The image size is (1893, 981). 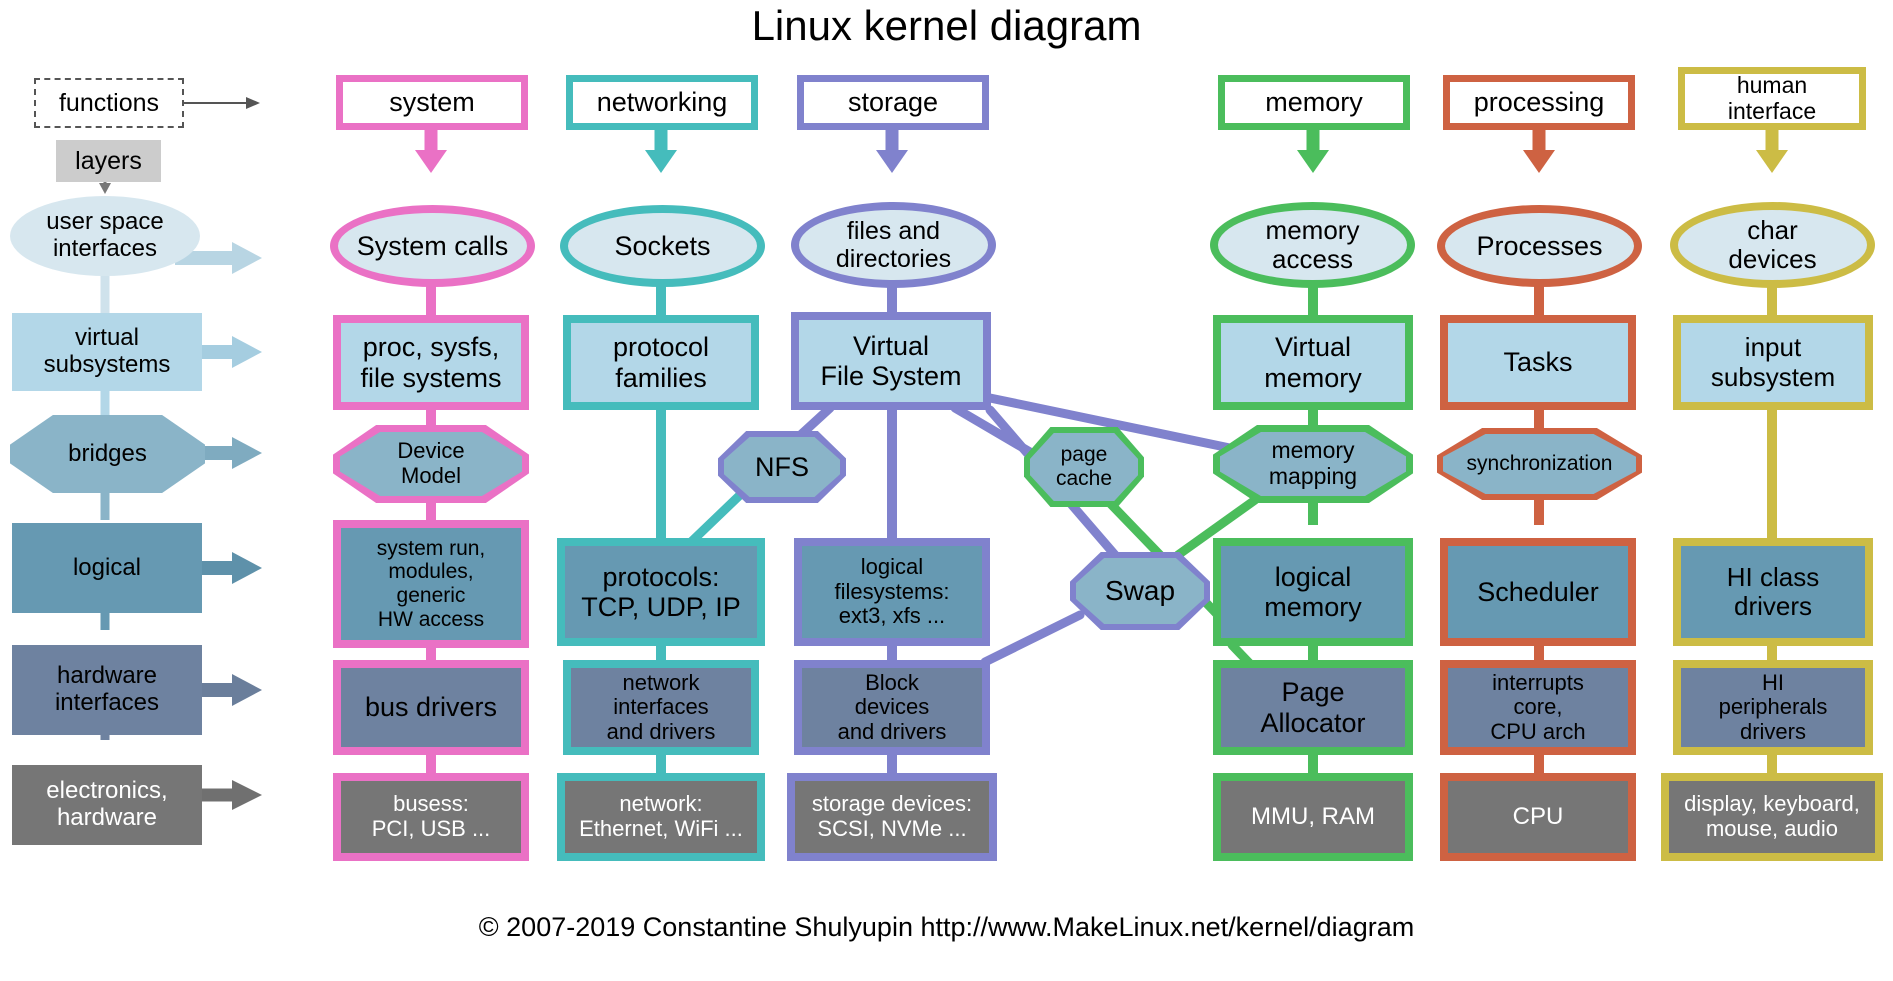 I want to click on node-label: Virtual memory, so click(x=1313, y=362).